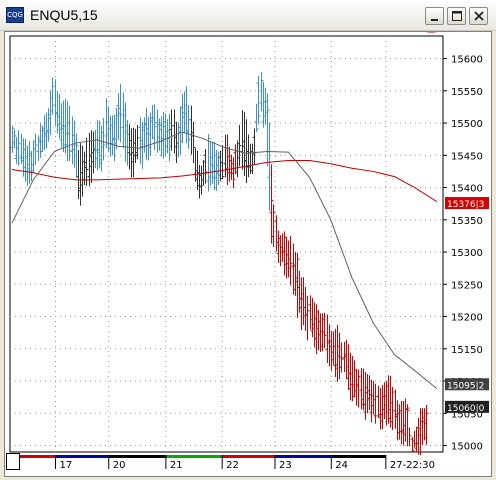 The height and width of the screenshot is (480, 496). I want to click on x-tick-label: 17, so click(65, 465).